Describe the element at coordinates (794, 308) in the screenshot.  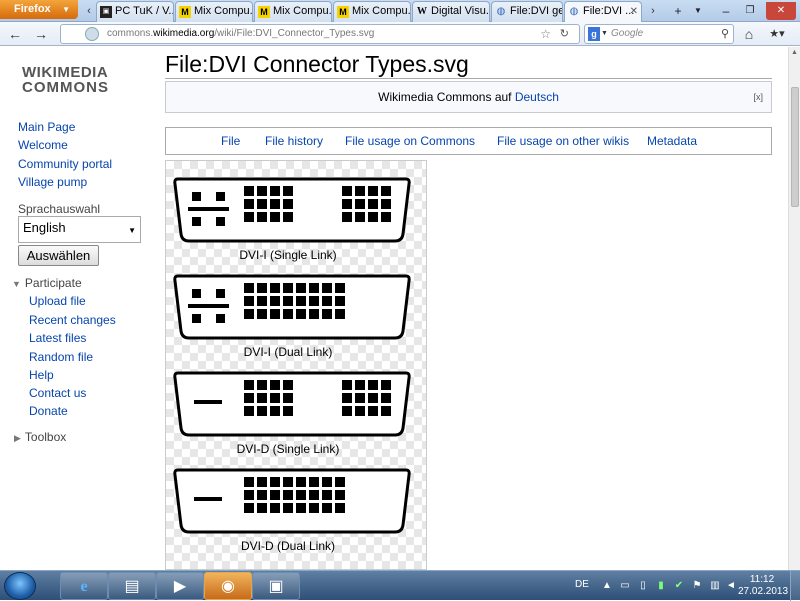
I see `page-scrollbar: ▲` at that location.